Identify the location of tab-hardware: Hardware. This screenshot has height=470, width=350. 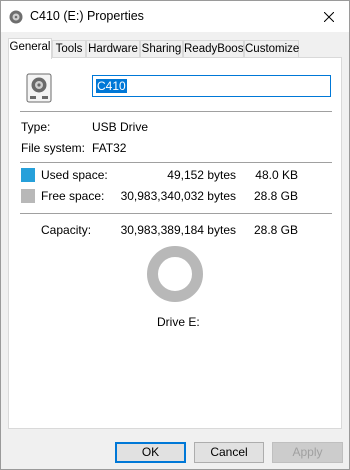
(113, 49).